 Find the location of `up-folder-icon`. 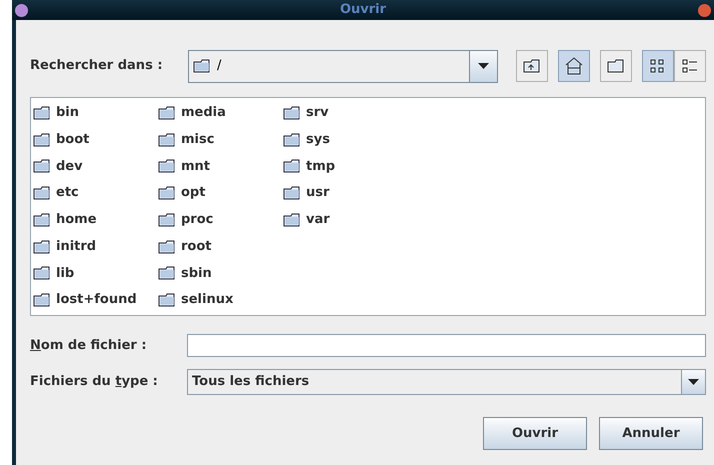

up-folder-icon is located at coordinates (532, 66).